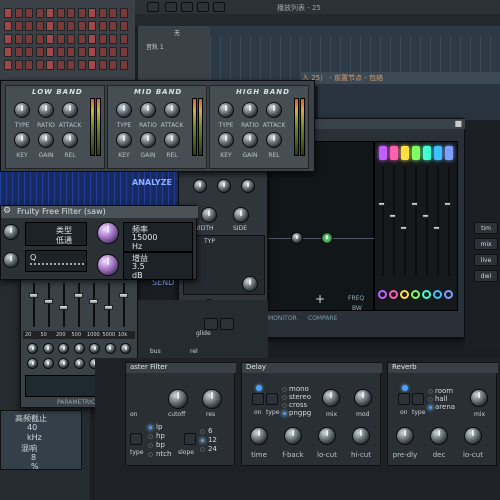 The width and height of the screenshot is (500, 500). What do you see at coordinates (322, 318) in the screenshot?
I see `compare-label: COMPARE` at bounding box center [322, 318].